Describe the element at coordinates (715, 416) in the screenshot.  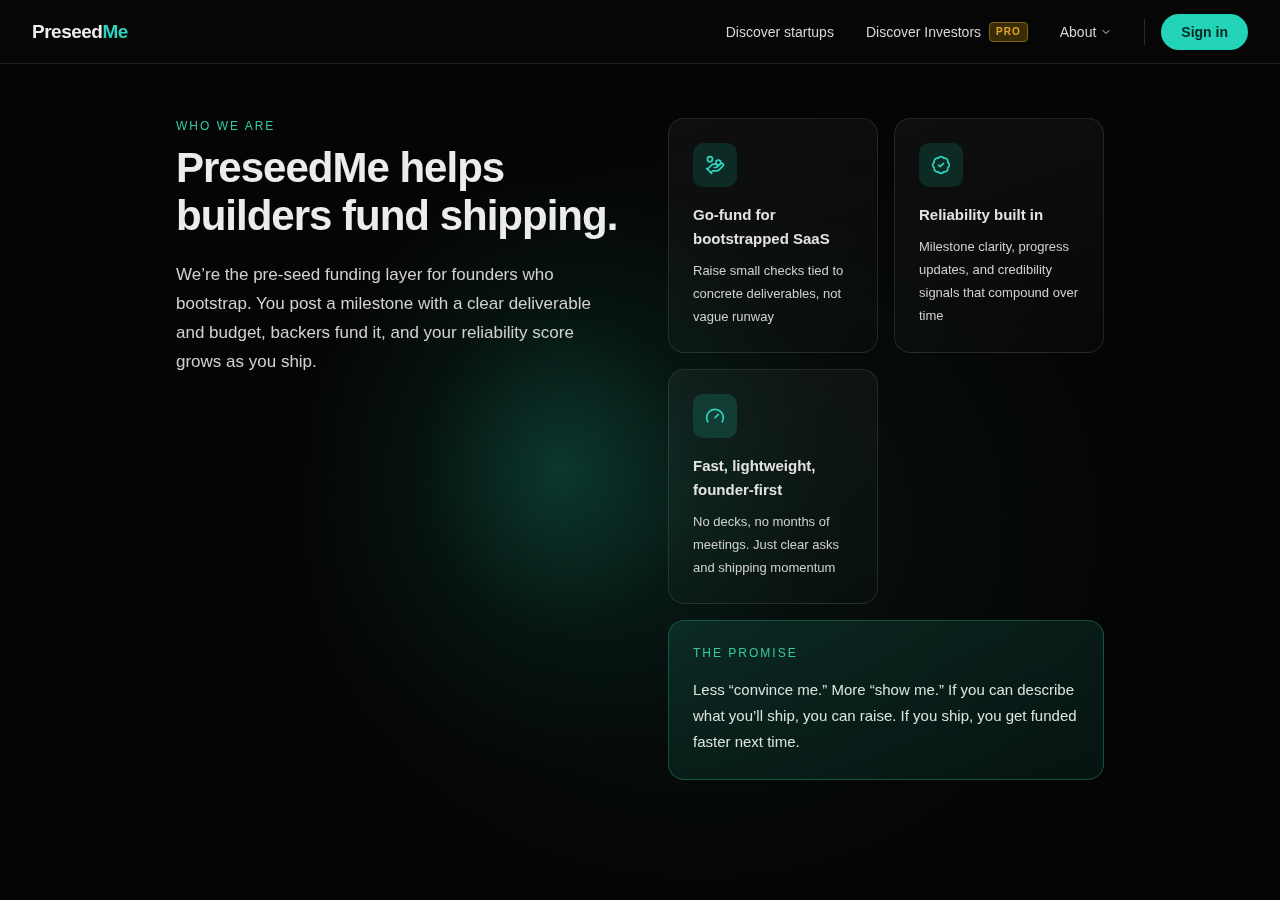
I see `gauge-icon` at that location.